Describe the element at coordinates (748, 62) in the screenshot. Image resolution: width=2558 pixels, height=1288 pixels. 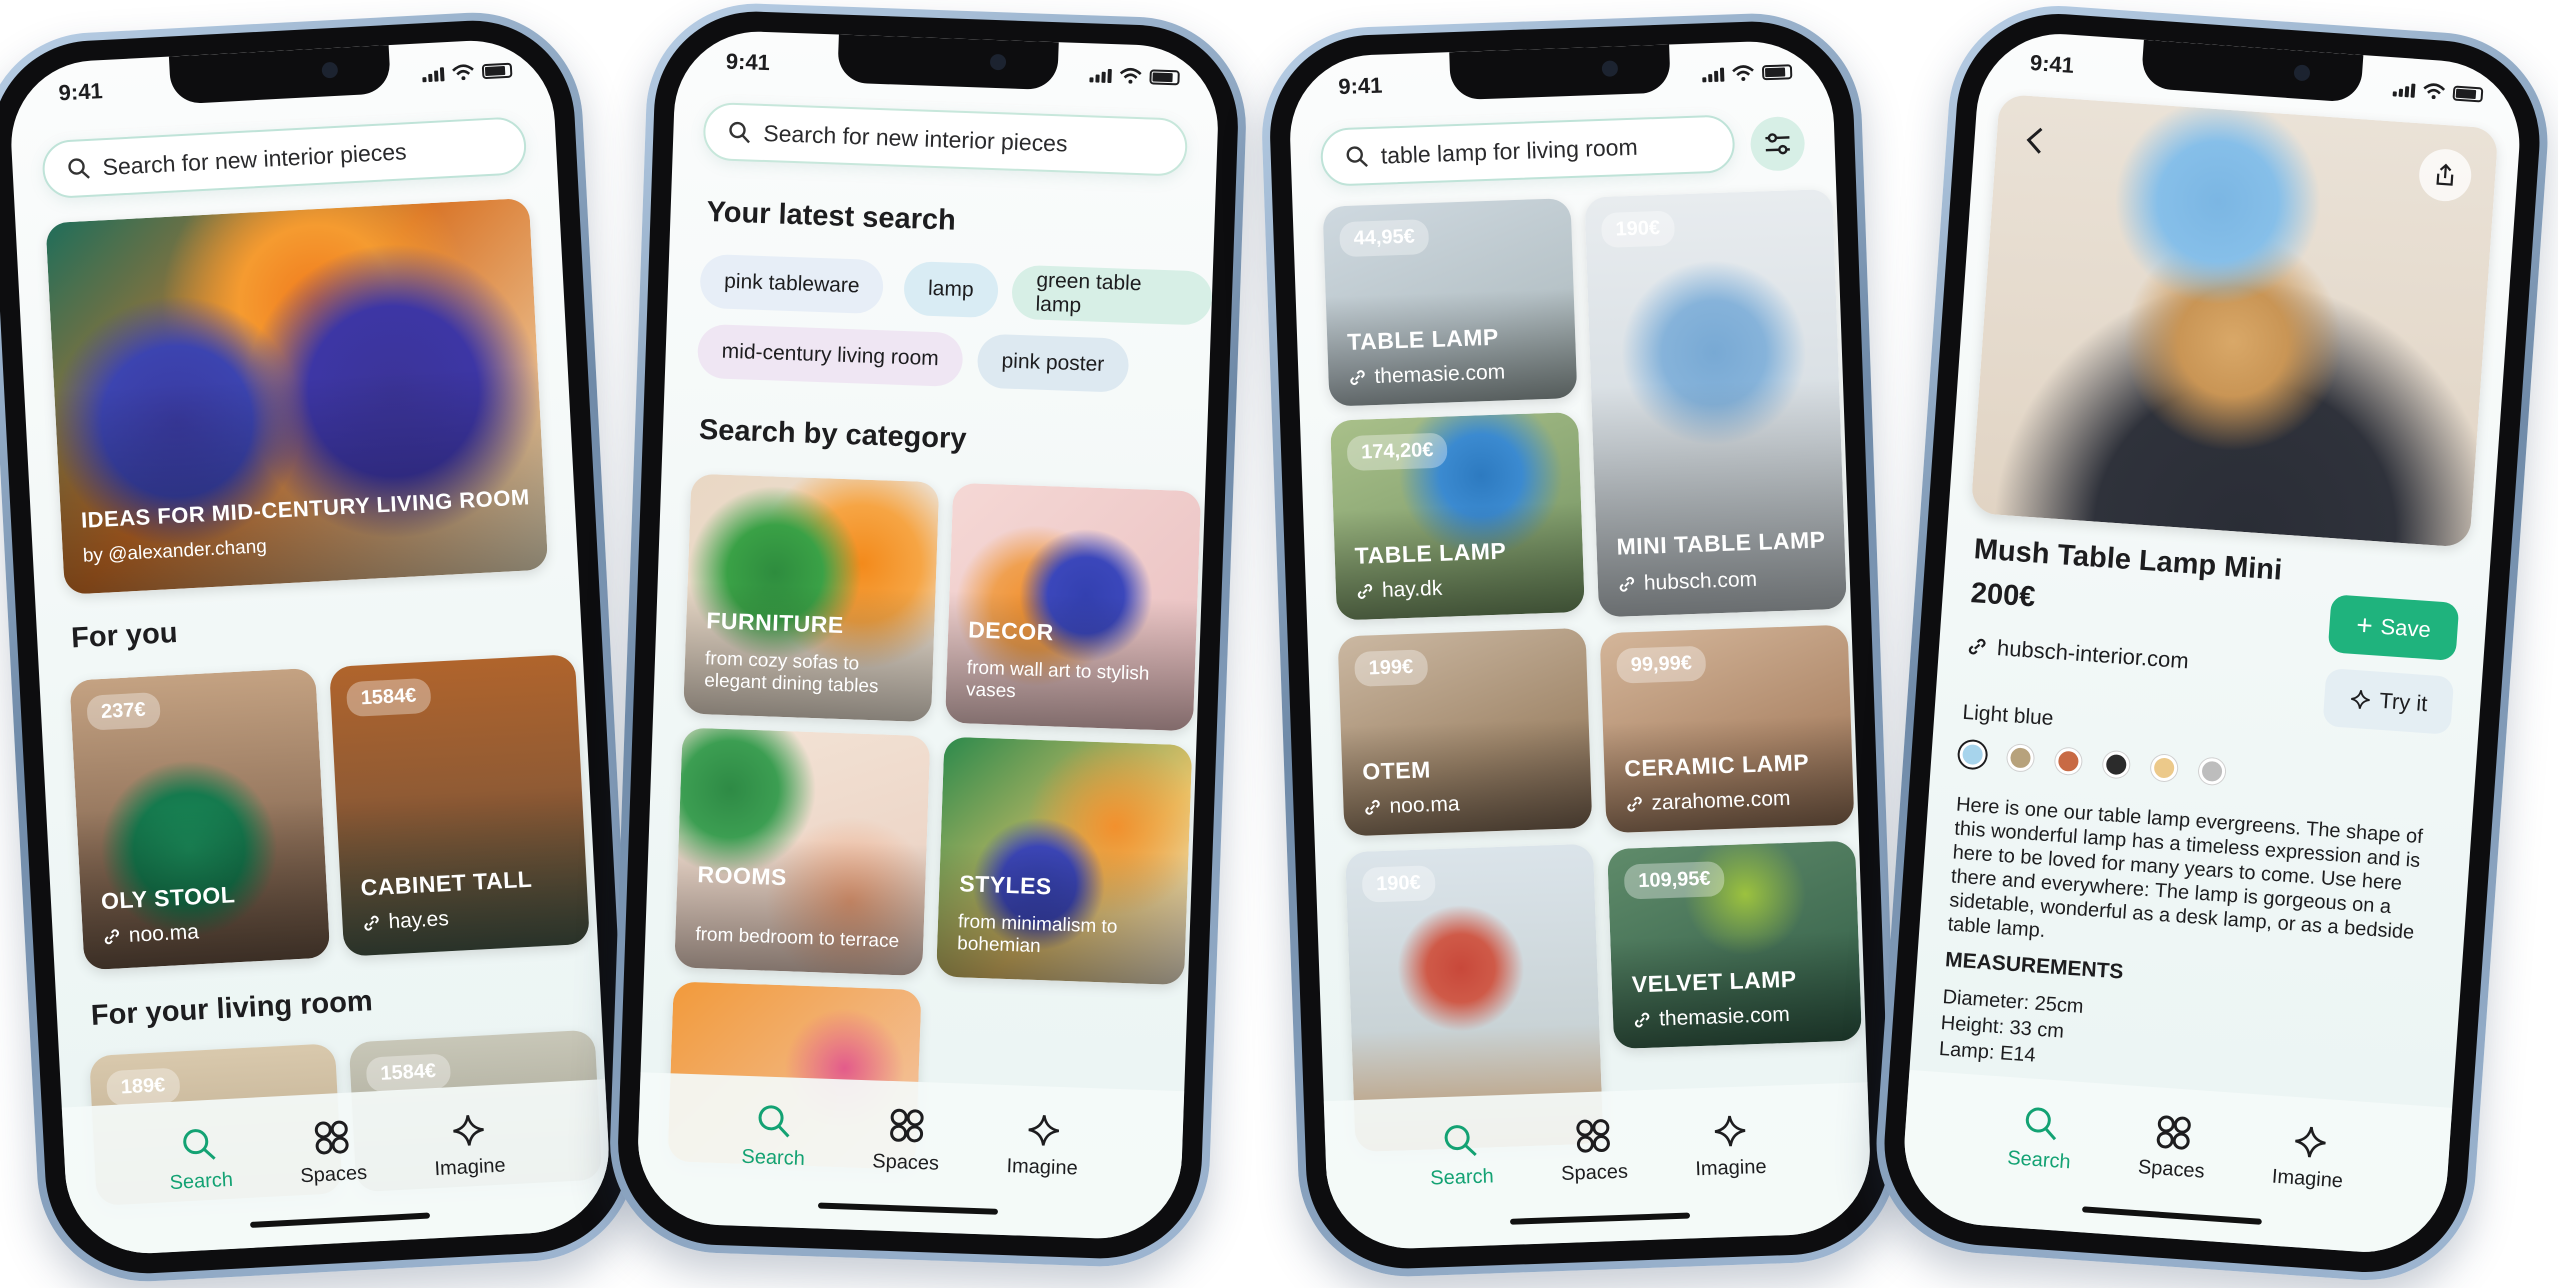
I see `status-time: 9:41` at that location.